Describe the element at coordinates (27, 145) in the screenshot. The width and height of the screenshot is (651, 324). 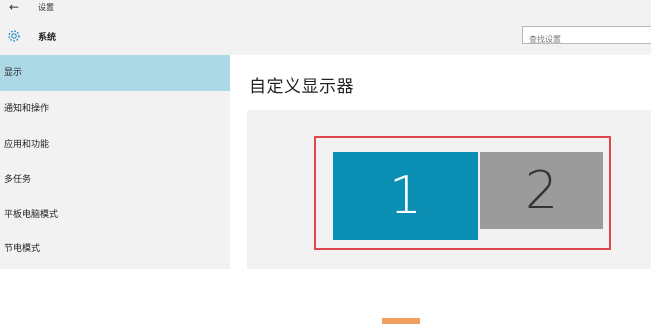
I see `sidebar-item-label: 应用和功能` at that location.